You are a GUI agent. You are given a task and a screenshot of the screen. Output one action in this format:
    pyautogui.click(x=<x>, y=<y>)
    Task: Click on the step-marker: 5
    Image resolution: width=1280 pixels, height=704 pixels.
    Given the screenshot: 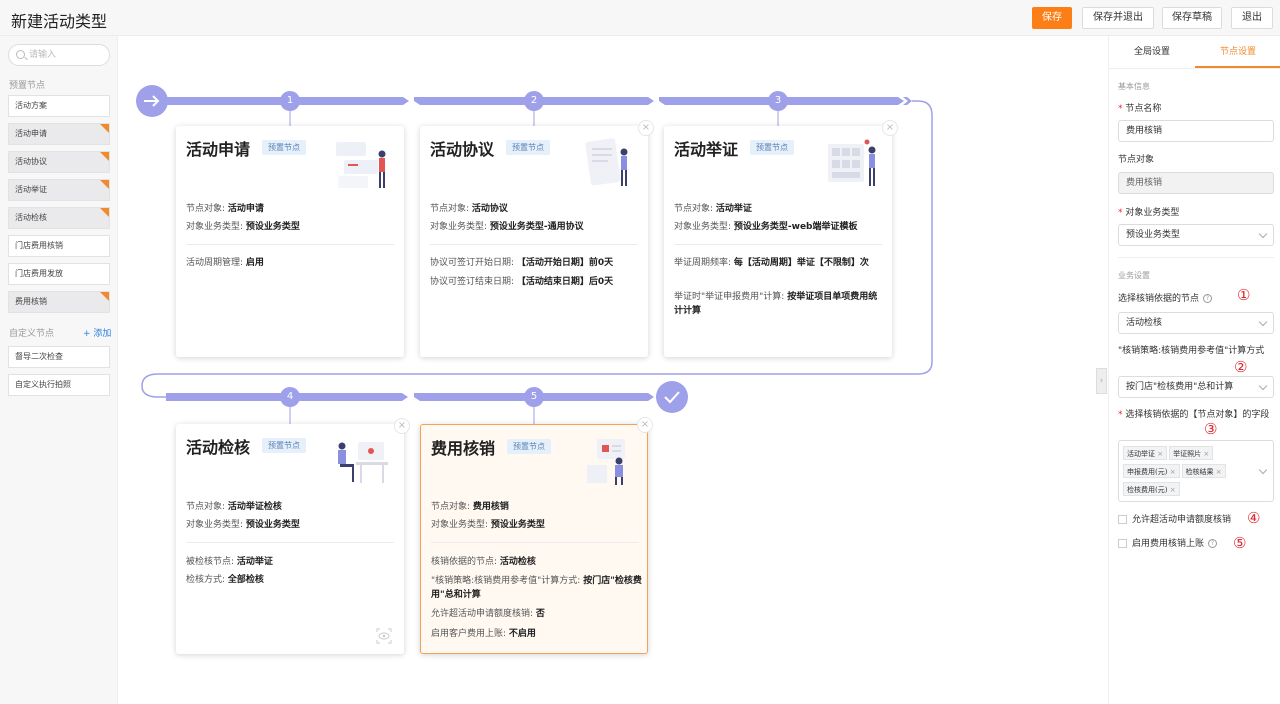 What is the action you would take?
    pyautogui.click(x=534, y=397)
    